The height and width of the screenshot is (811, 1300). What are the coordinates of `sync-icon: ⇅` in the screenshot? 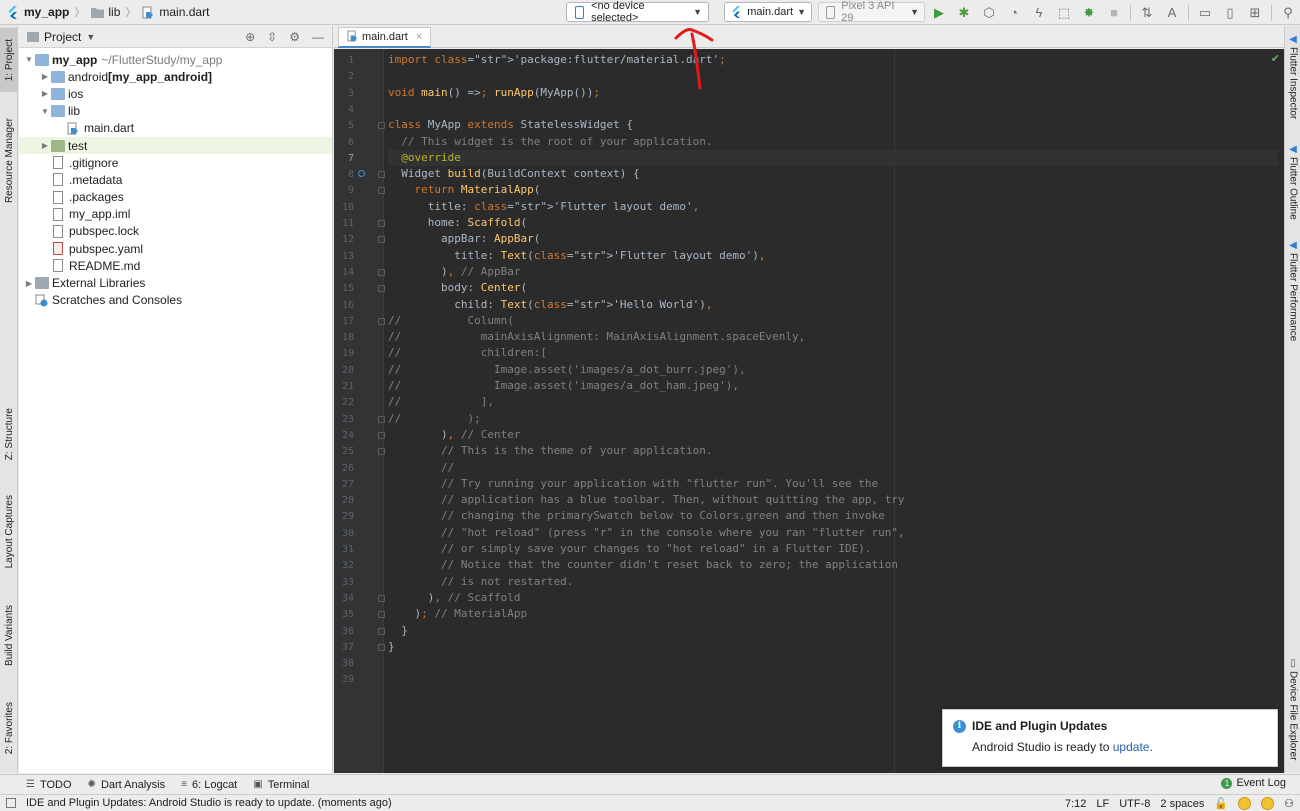 It's located at (1147, 13).